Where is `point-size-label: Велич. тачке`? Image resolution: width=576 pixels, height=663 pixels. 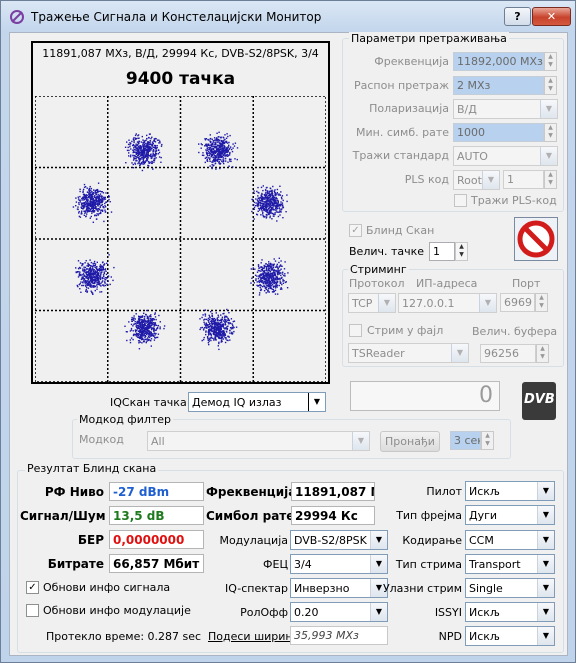 point-size-label: Велич. тачке is located at coordinates (387, 251).